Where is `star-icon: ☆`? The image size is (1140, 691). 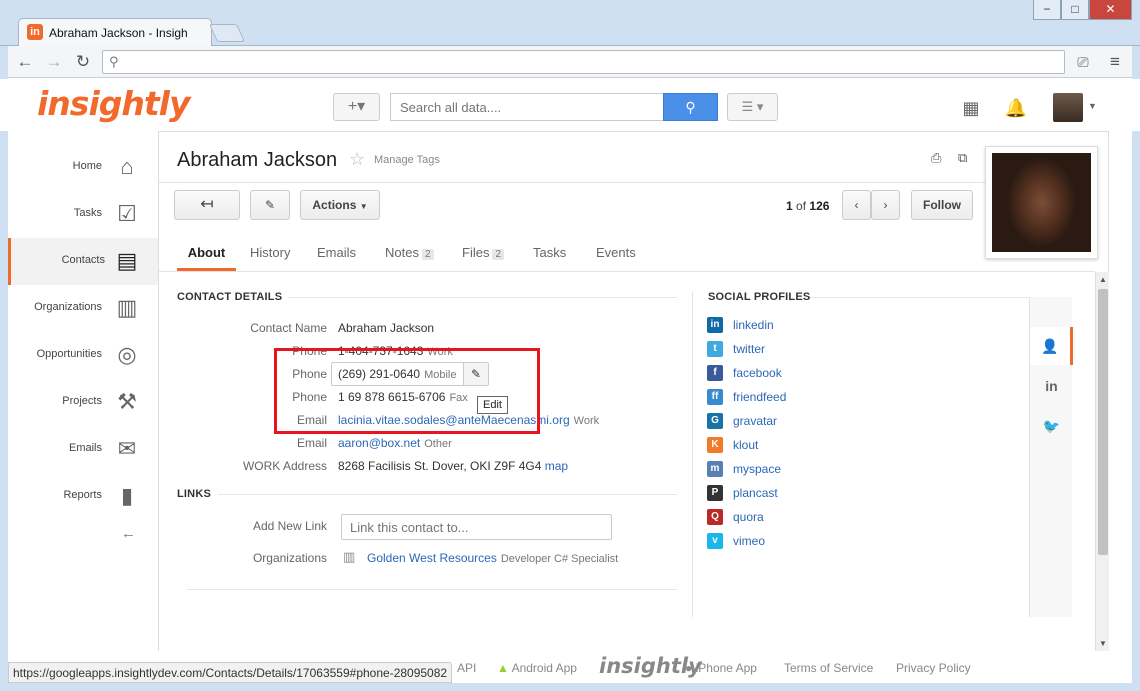 star-icon: ☆ is located at coordinates (357, 159).